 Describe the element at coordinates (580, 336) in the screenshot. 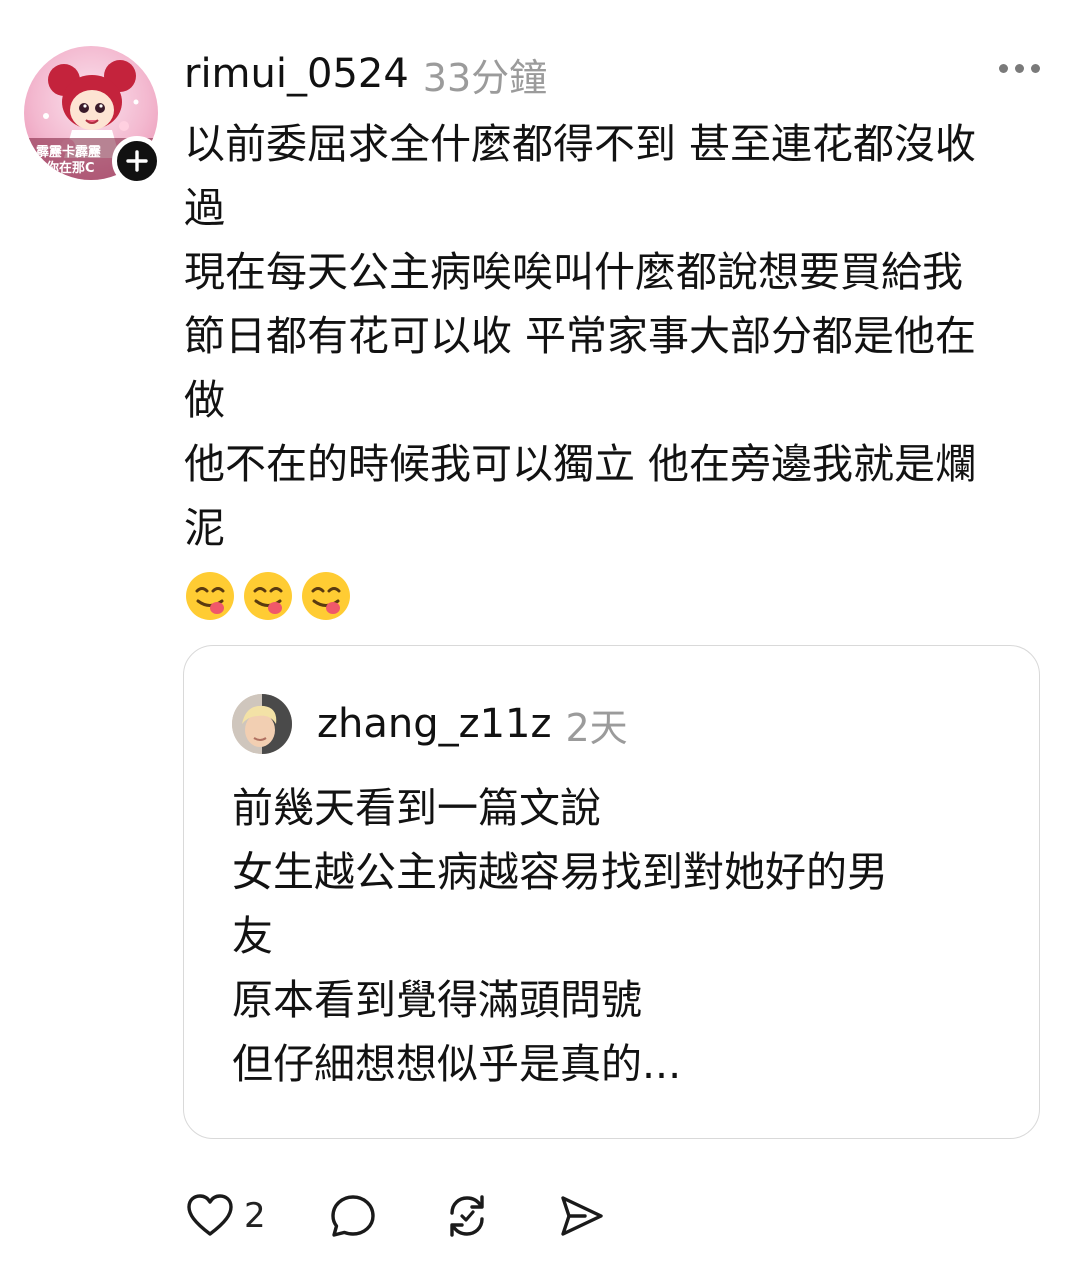

I see `post-body-line: 節日都有花可以收 平常家事大部分都是他在` at that location.